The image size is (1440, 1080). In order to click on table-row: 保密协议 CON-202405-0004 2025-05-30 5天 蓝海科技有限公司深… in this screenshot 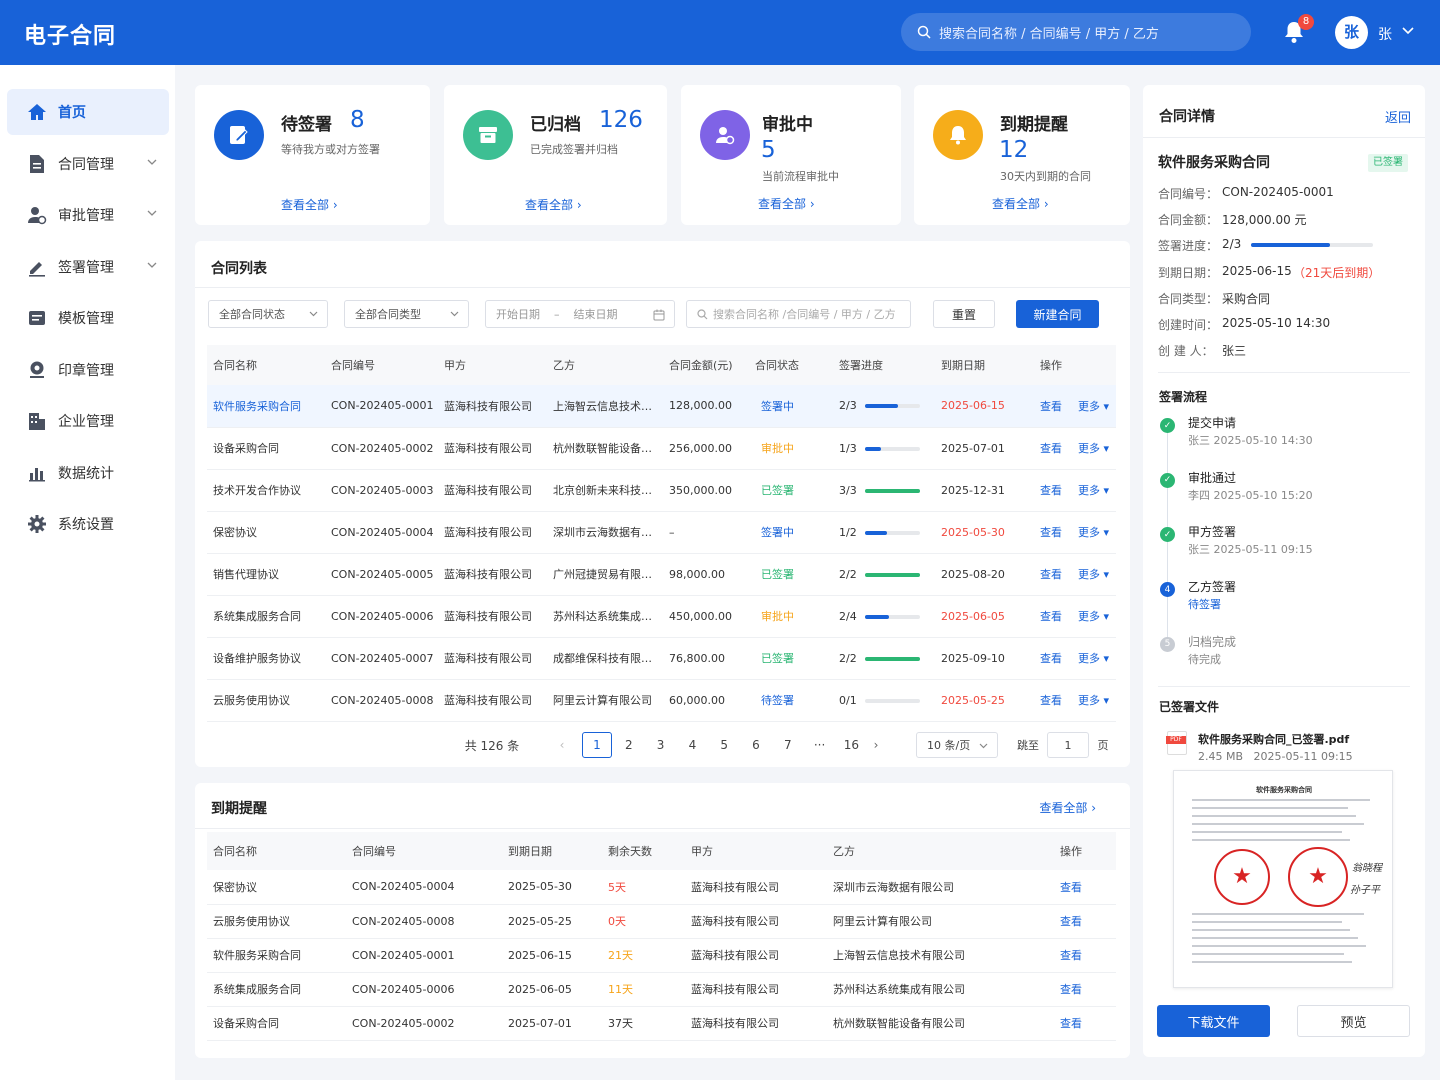, I will do `click(661, 887)`.